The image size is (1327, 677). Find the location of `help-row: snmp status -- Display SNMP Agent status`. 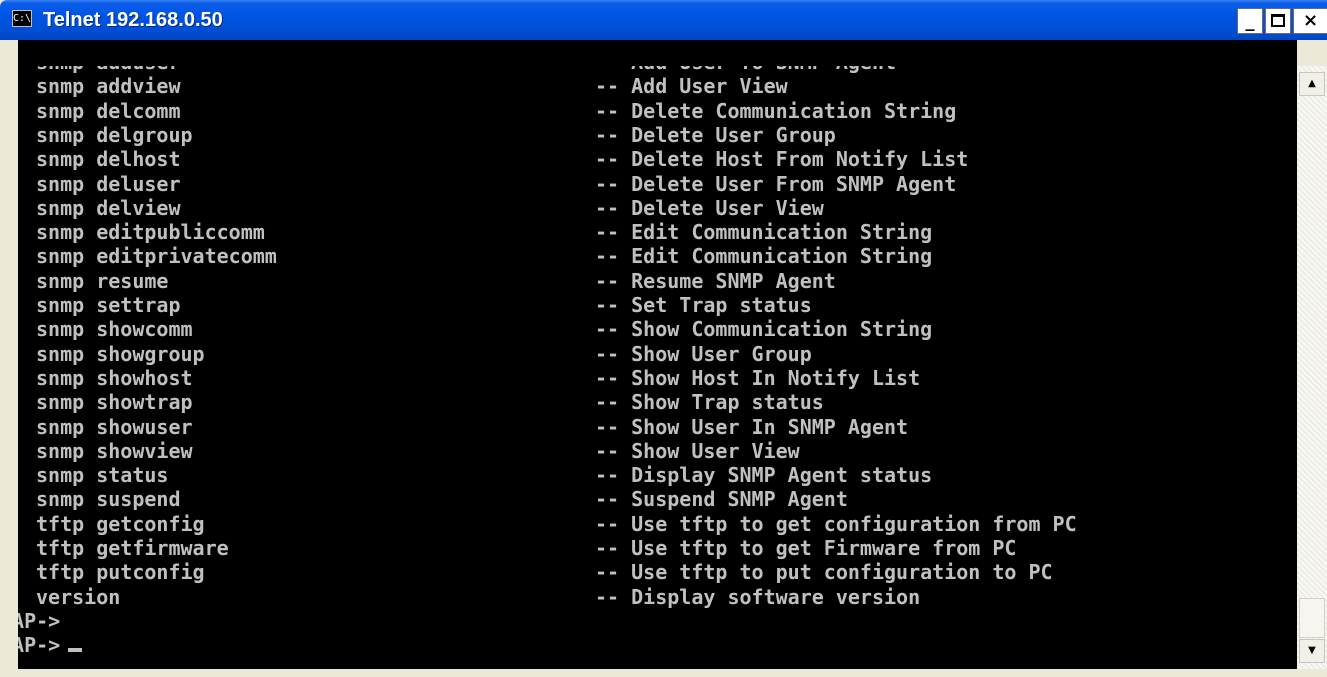

help-row: snmp status -- Display SNMP Agent status is located at coordinates (657, 475).